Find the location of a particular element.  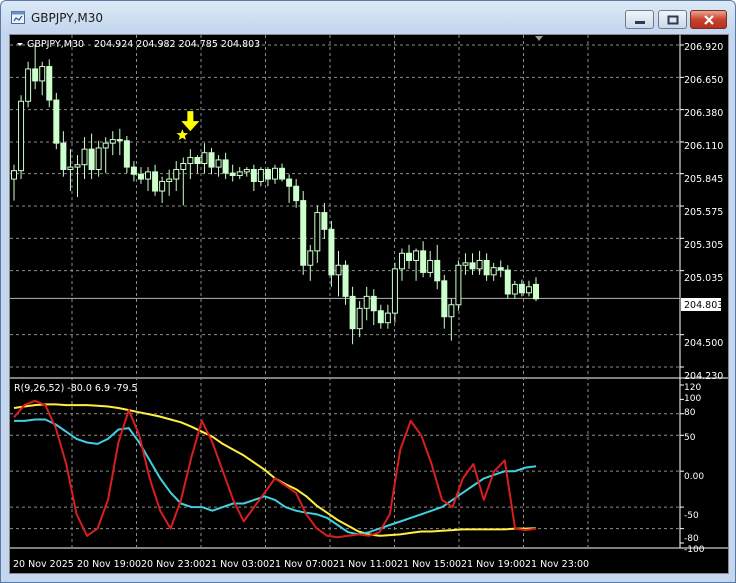

time-label: 21 Nov 19:00 is located at coordinates (493, 564).